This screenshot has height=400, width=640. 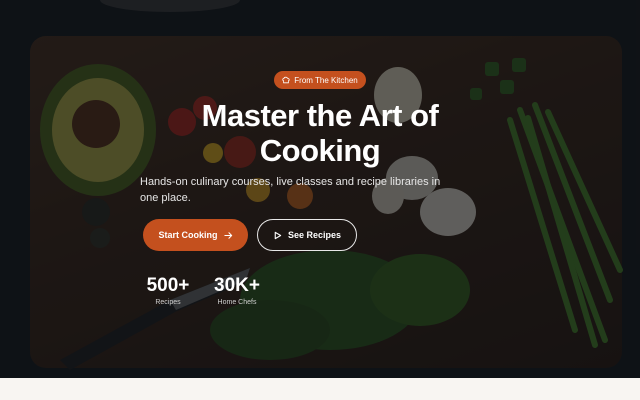 What do you see at coordinates (314, 235) in the screenshot?
I see `see-recipes-label: See Recipes` at bounding box center [314, 235].